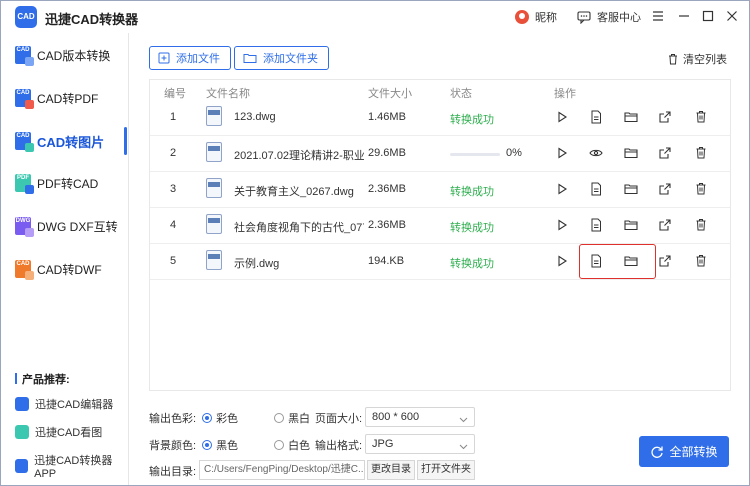 The height and width of the screenshot is (486, 750). Describe the element at coordinates (522, 17) in the screenshot. I see `avatar-icon` at that location.